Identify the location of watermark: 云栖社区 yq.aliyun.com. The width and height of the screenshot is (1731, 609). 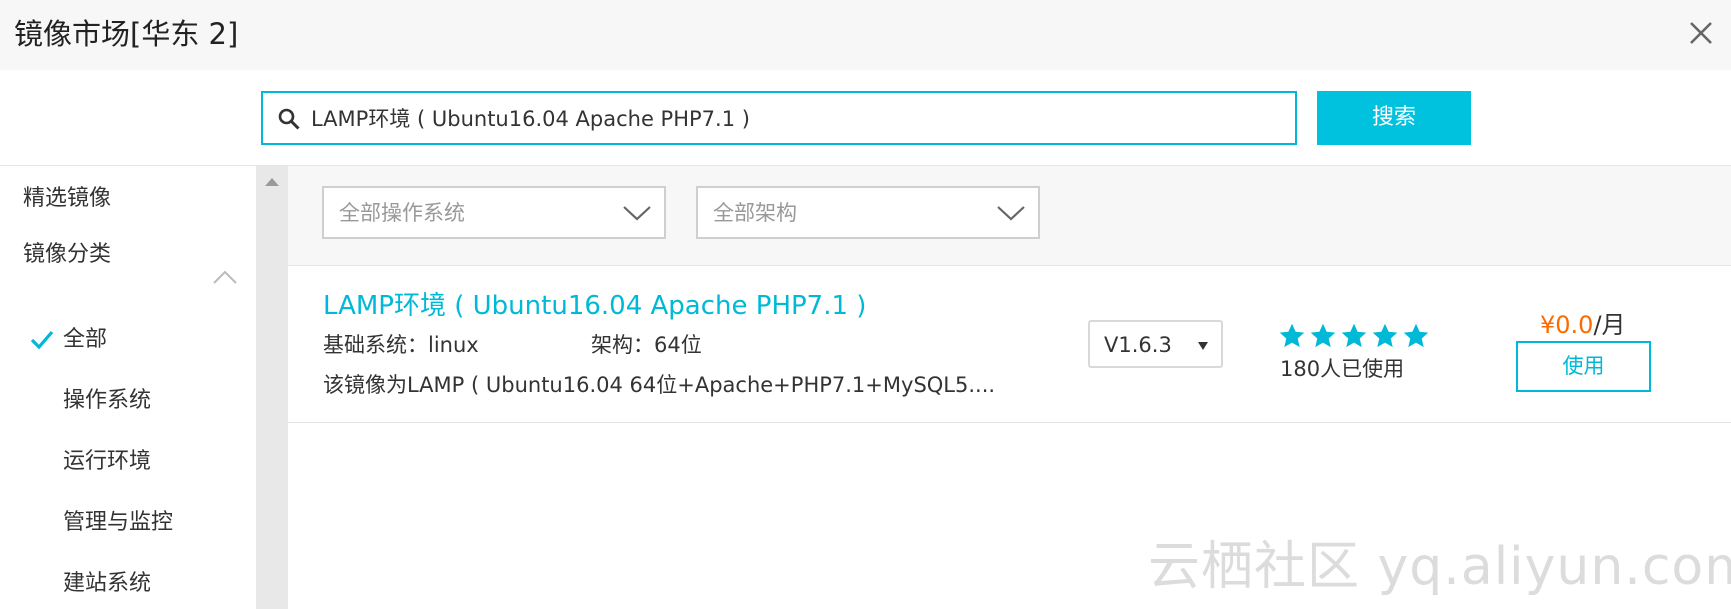
(1439, 567).